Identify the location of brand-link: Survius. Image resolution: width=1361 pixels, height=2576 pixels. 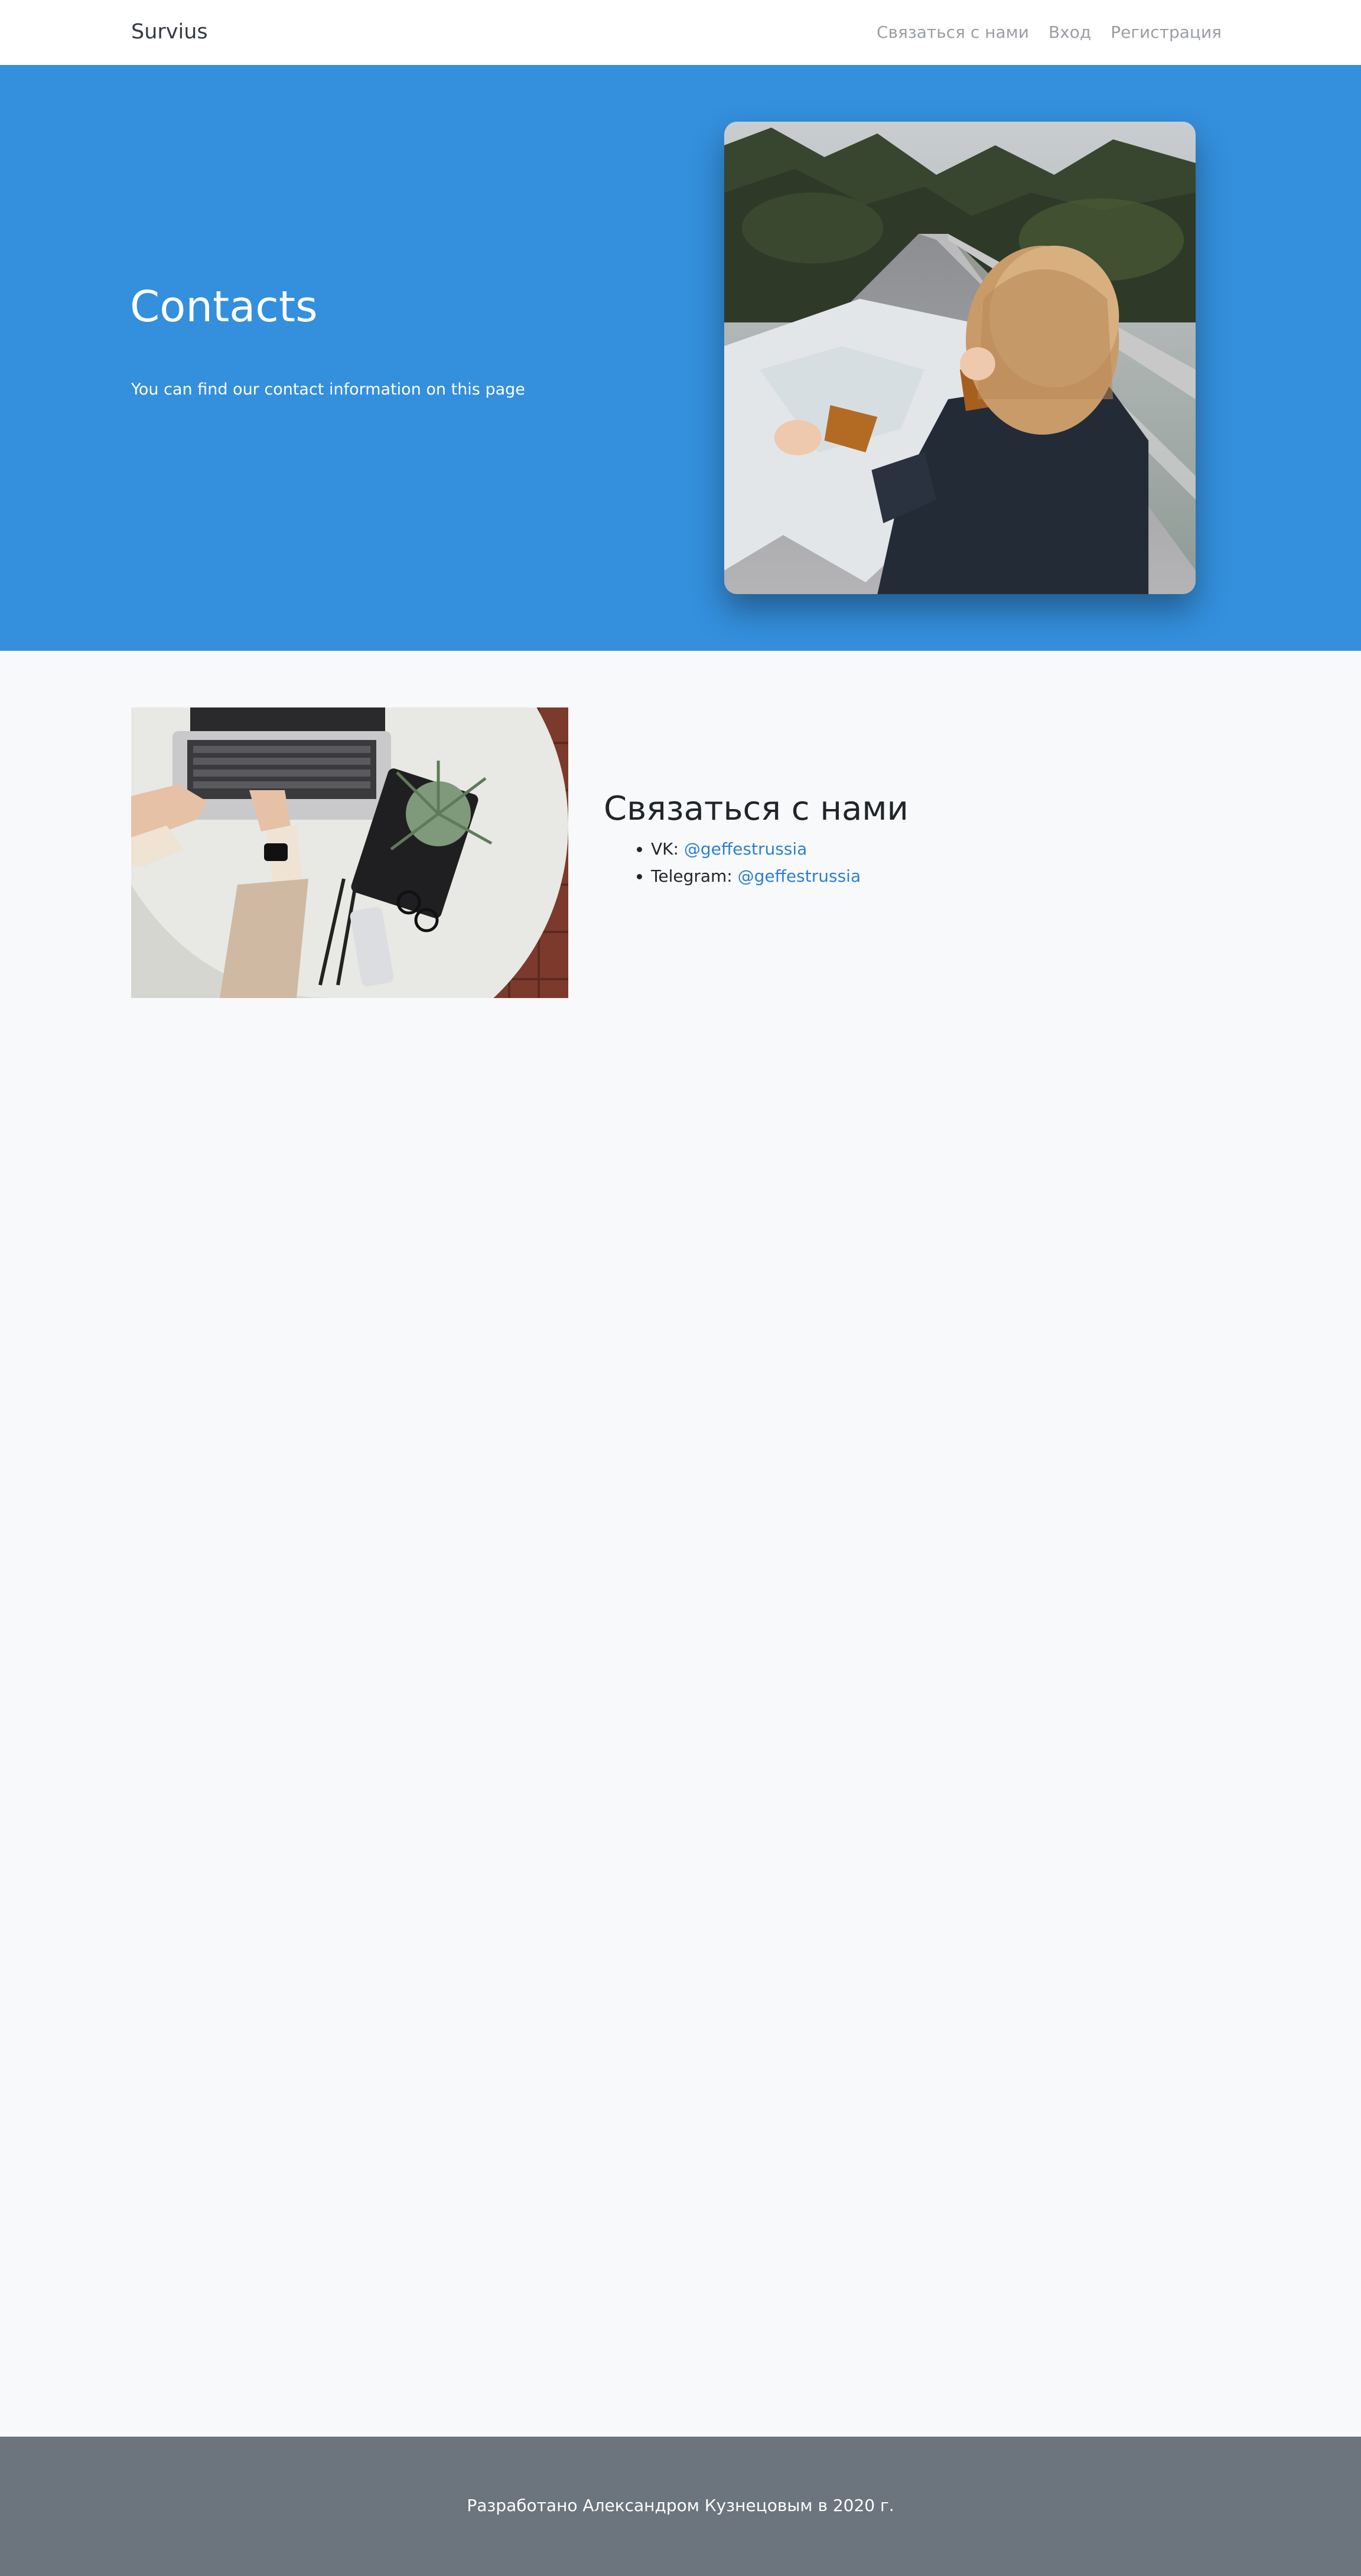
(169, 32).